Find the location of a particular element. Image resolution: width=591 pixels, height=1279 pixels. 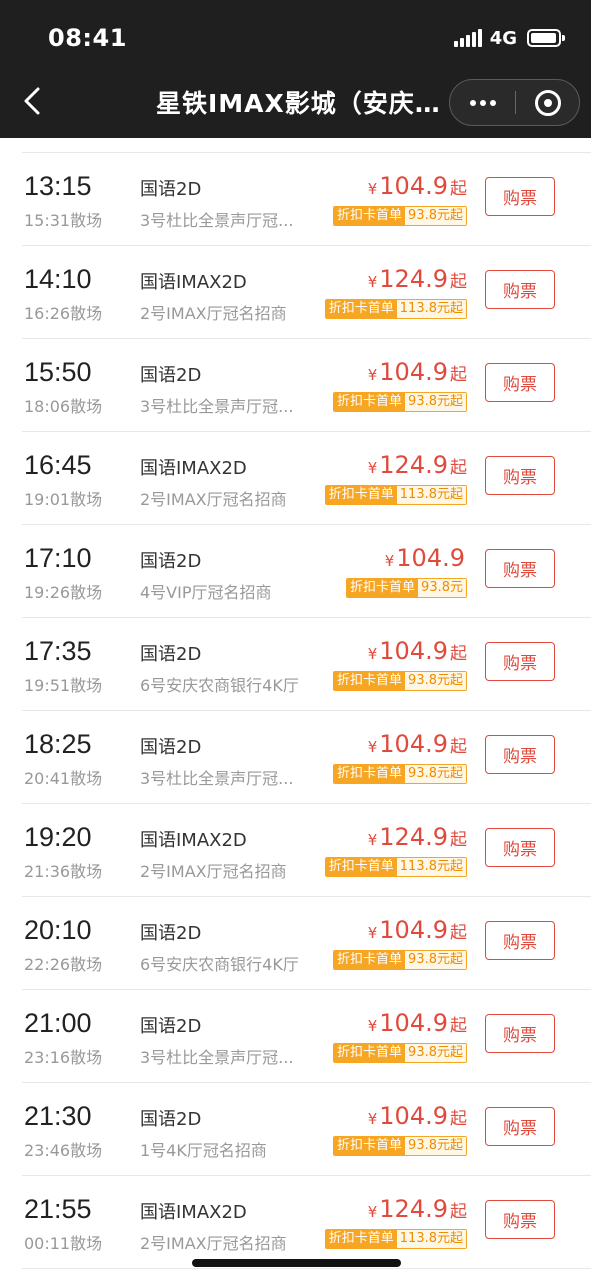

start-time: 13:15 is located at coordinates (58, 186).